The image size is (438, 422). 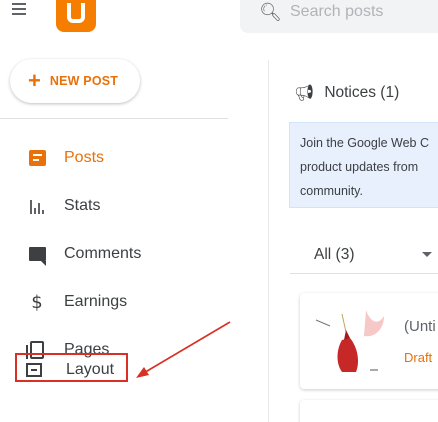 I want to click on sidebar-item-label: Stats, so click(x=82, y=205).